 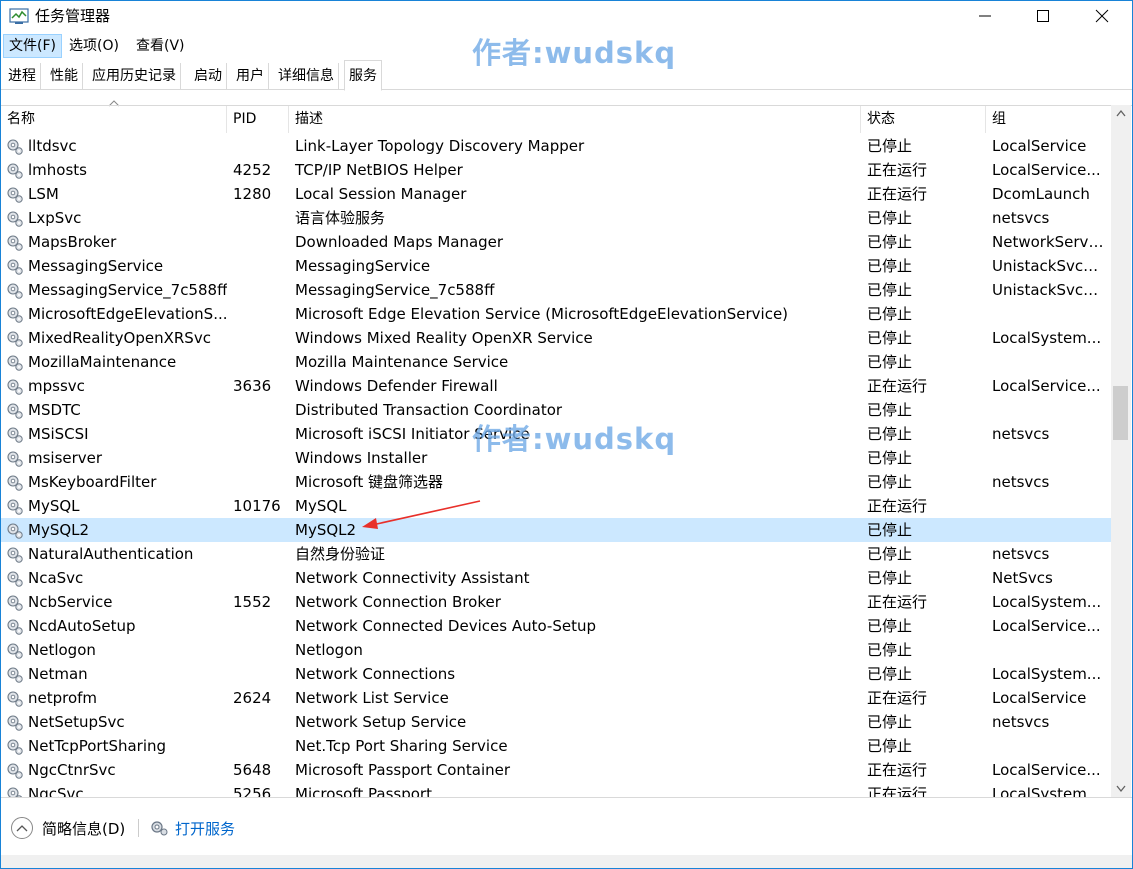 I want to click on table-row: MySQL 10176 MySQL 正在运行, so click(x=556, y=506).